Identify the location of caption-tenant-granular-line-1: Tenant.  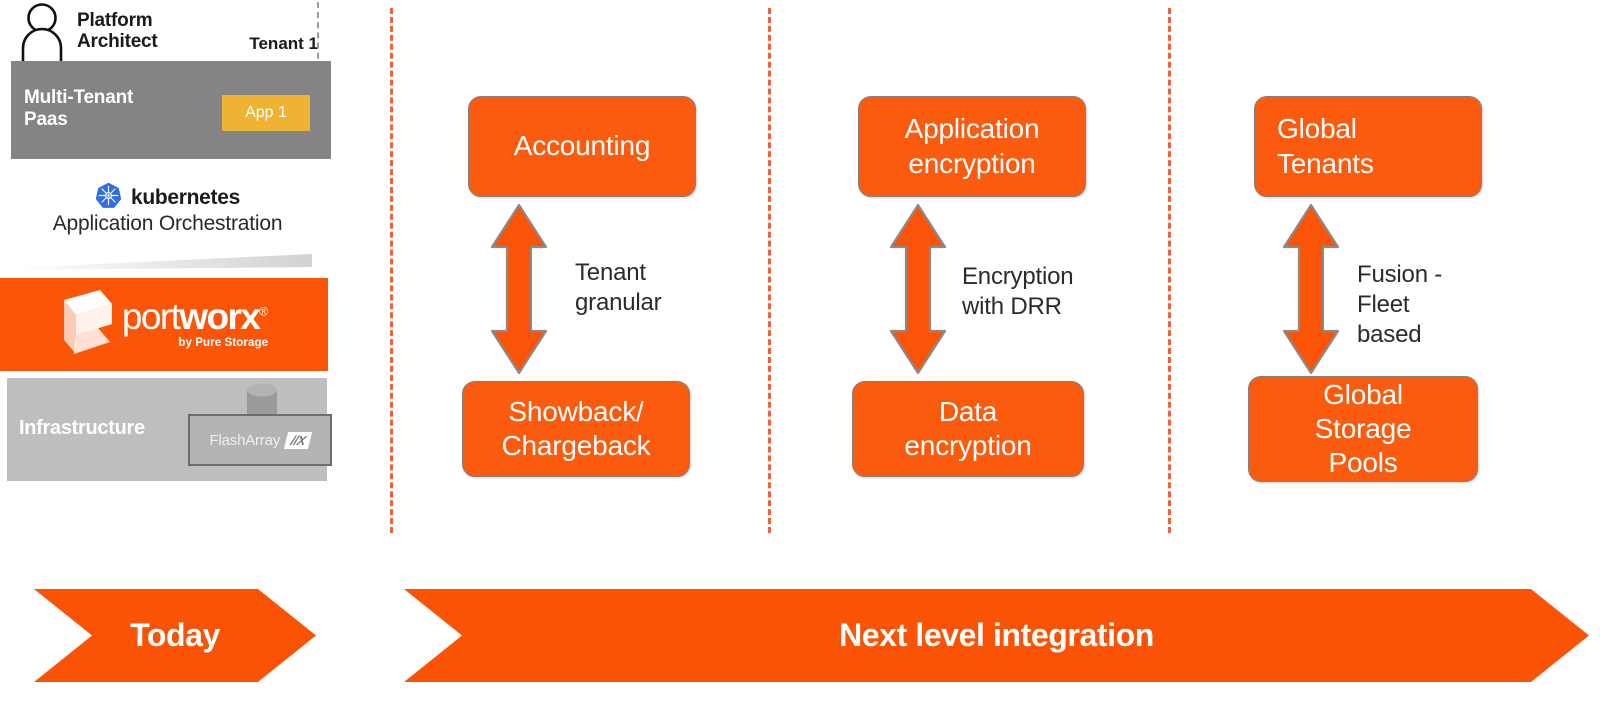
(610, 272).